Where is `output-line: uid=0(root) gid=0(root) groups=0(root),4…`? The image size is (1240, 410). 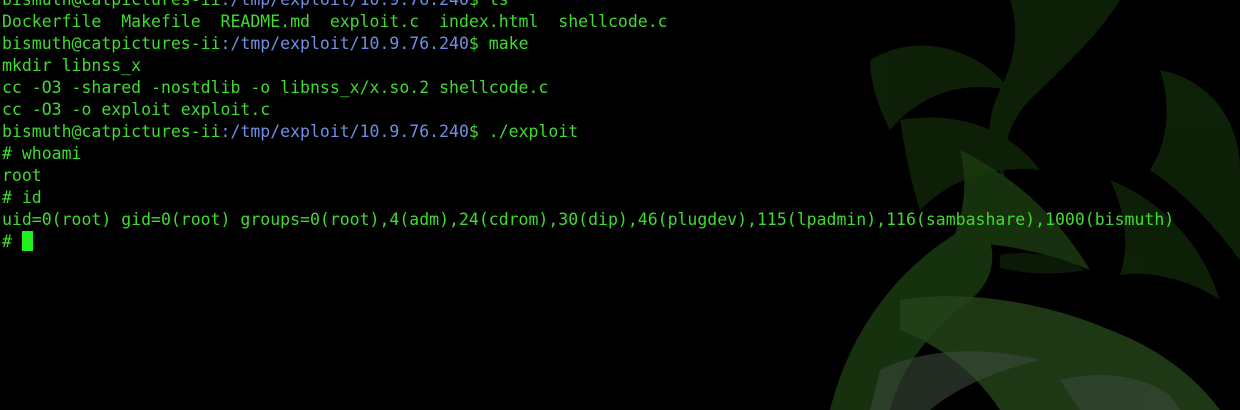
output-line: uid=0(root) gid=0(root) groups=0(root),4… is located at coordinates (588, 219).